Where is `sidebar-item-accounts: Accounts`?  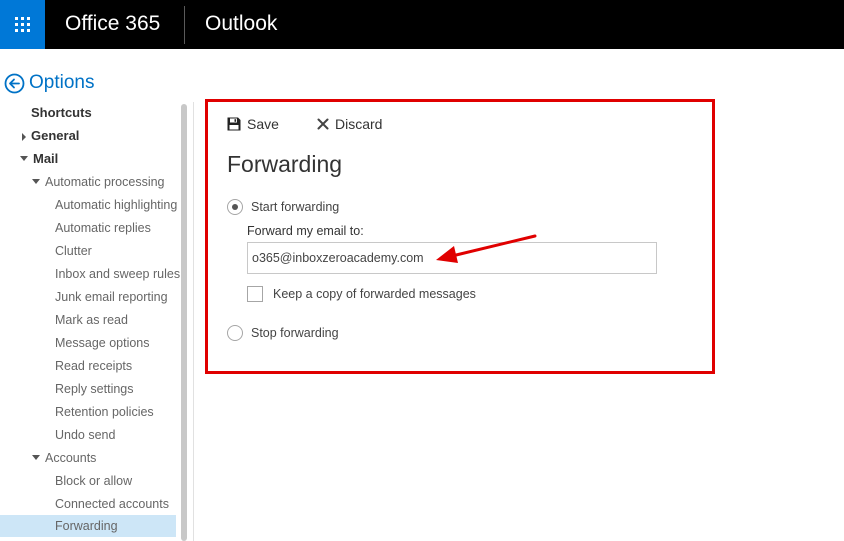
sidebar-item-accounts: Accounts is located at coordinates (64, 458).